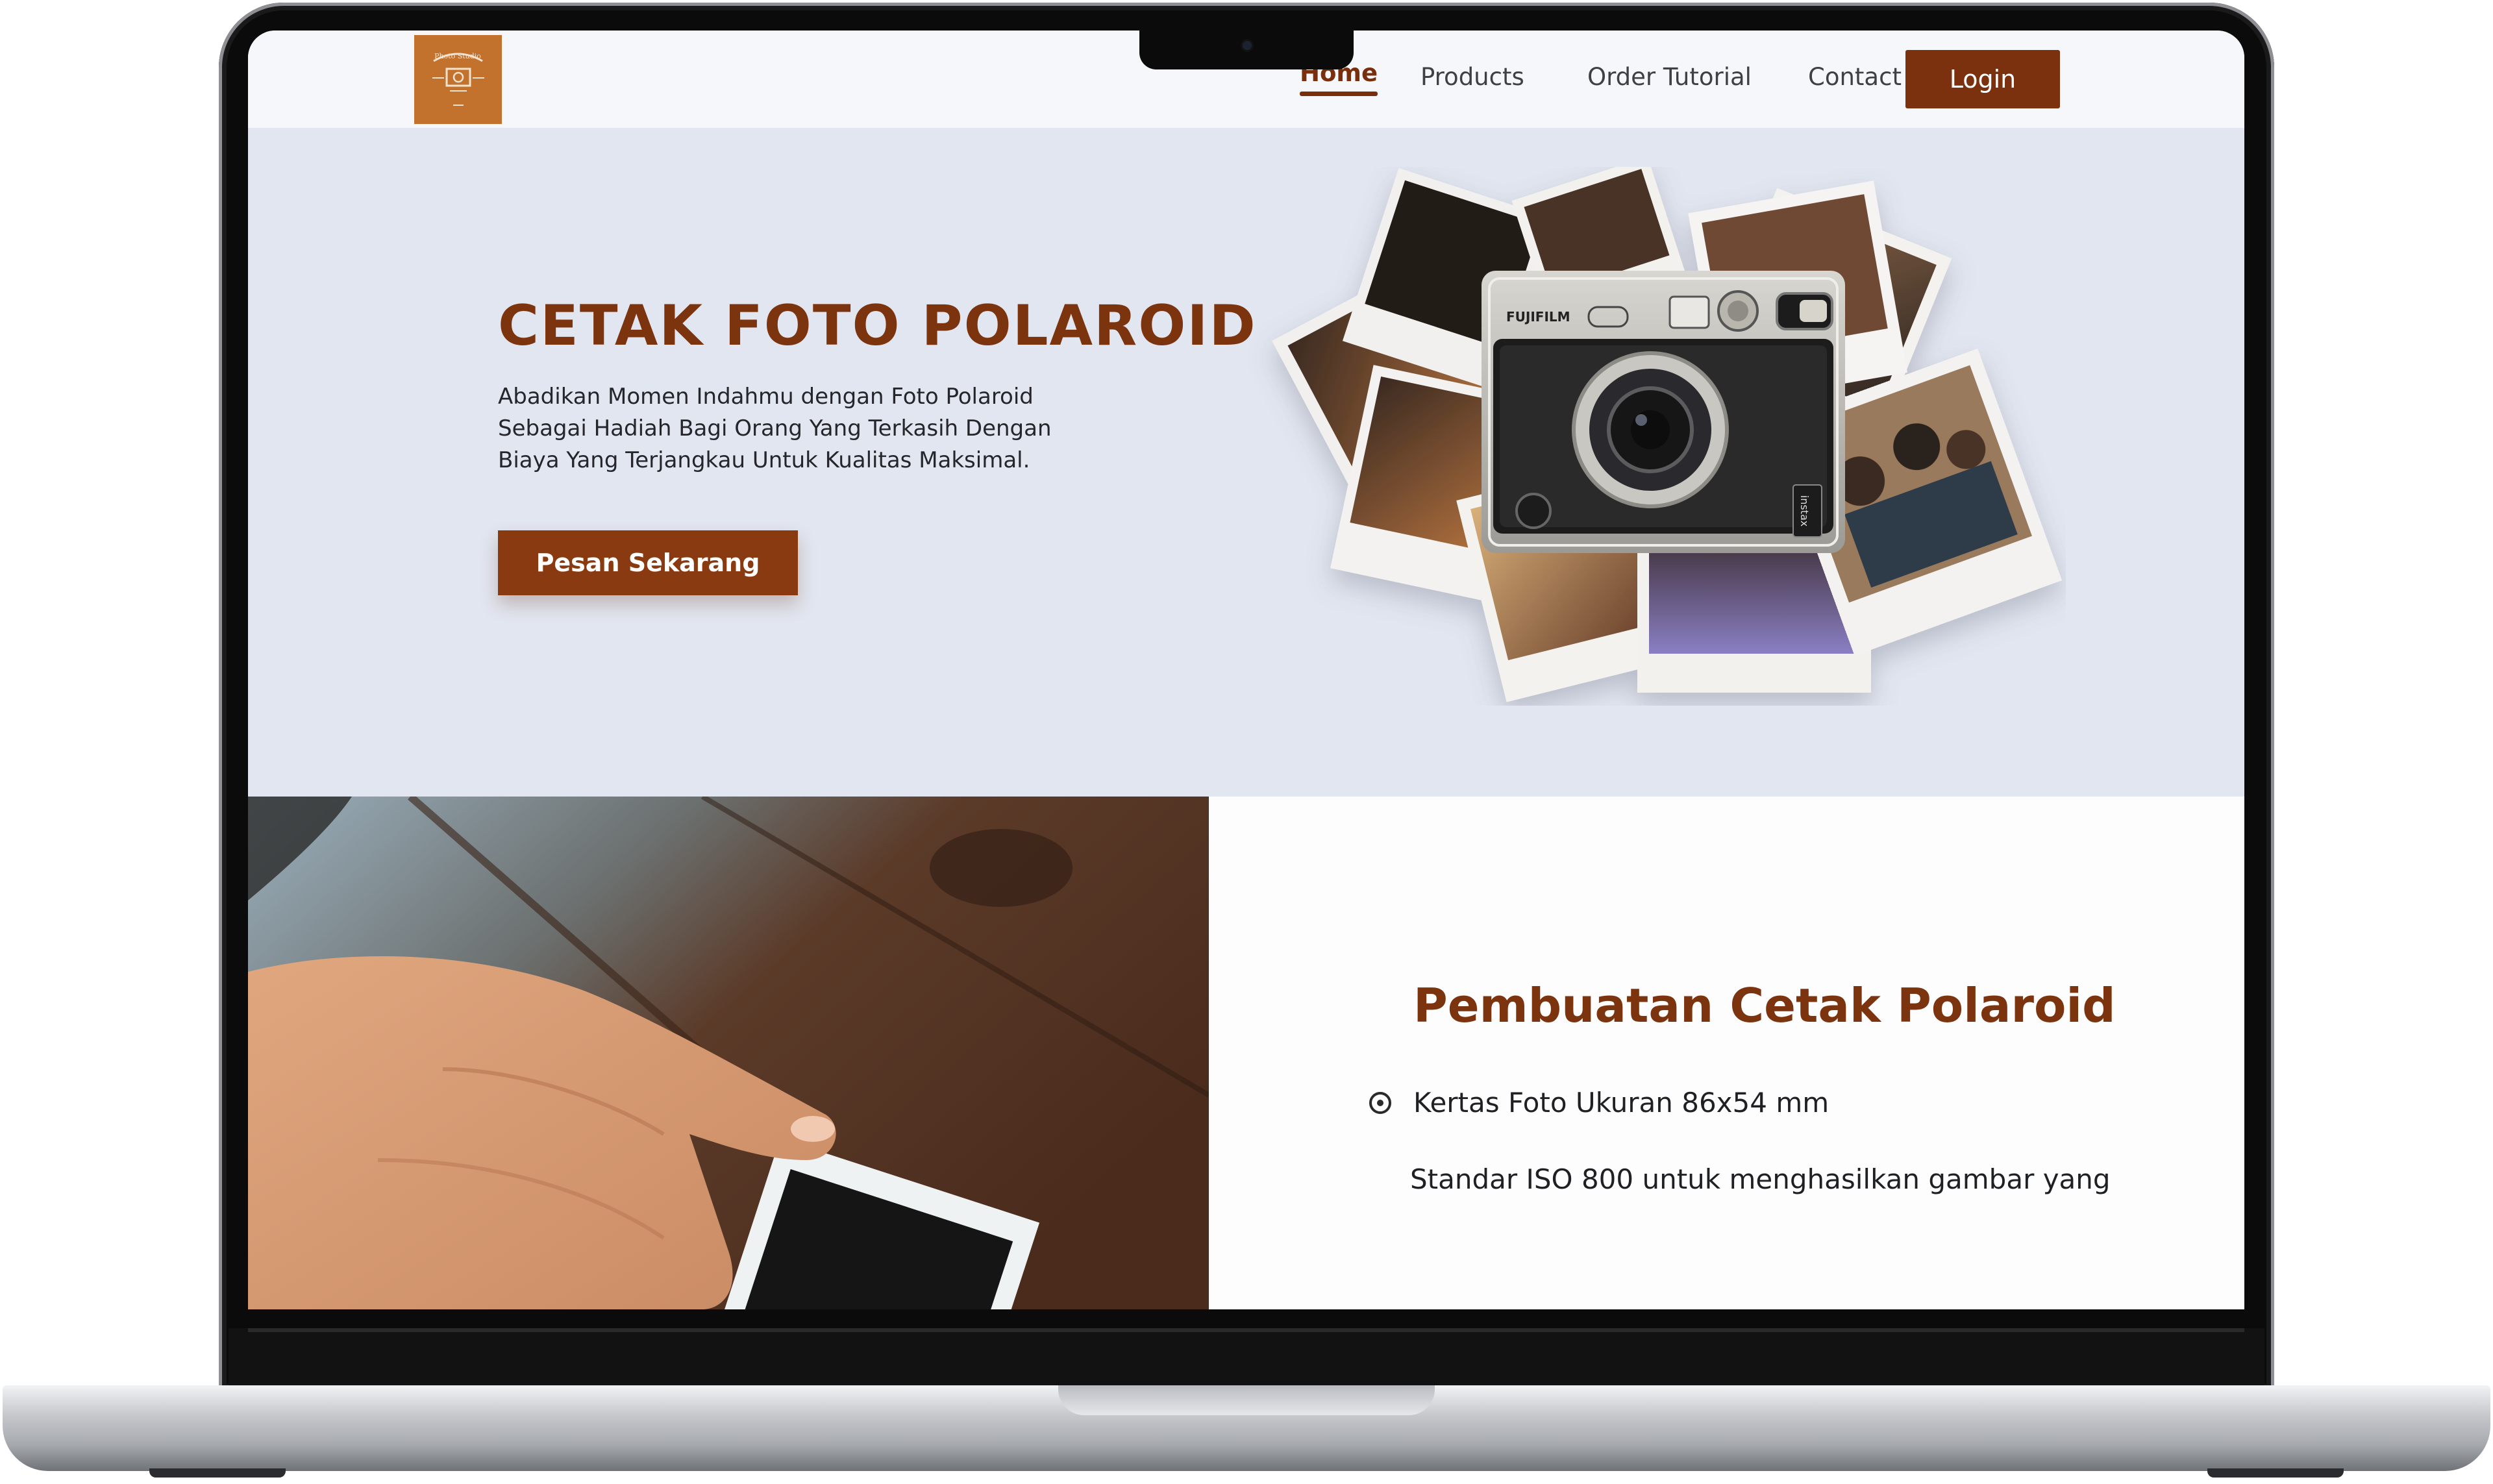  Describe the element at coordinates (2275, 1473) in the screenshot. I see `laptop-foot-right` at that location.